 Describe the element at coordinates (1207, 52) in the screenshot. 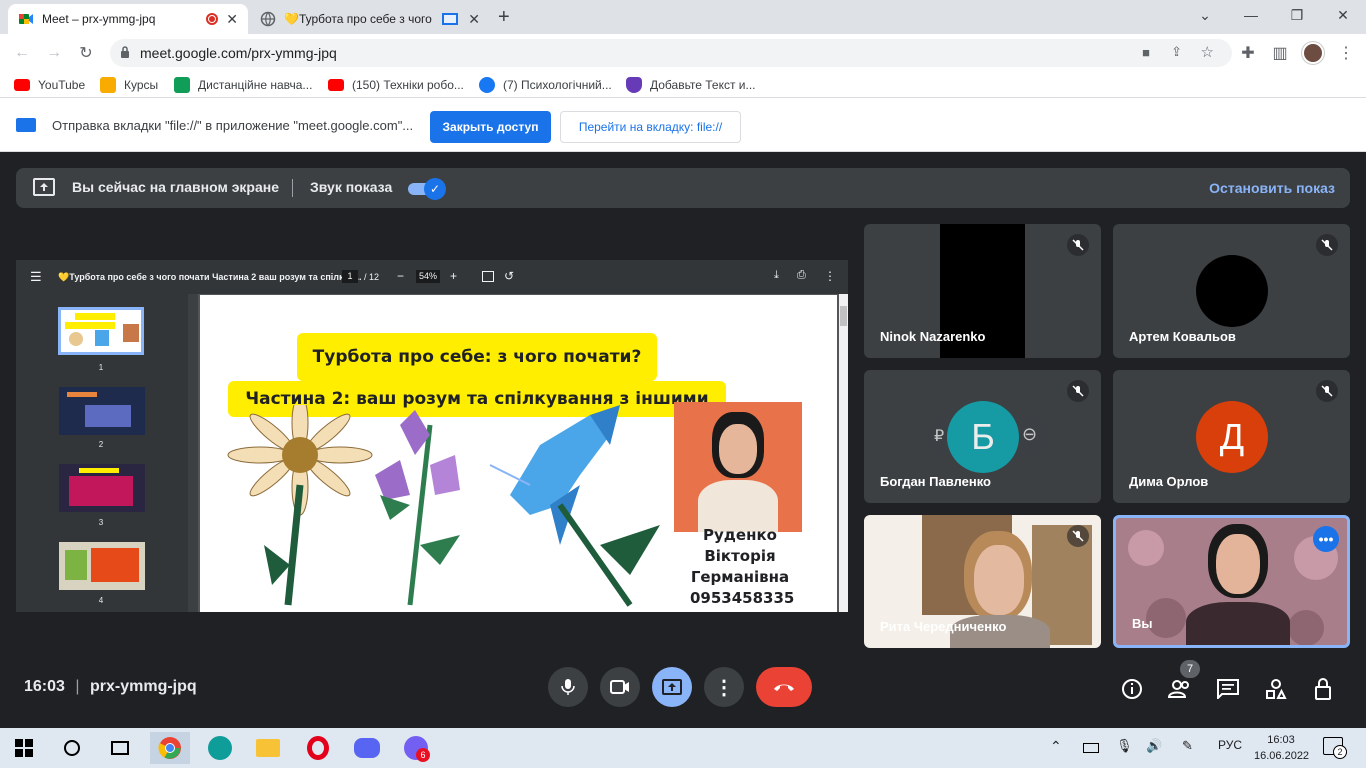

I see `star-icon: ☆` at that location.